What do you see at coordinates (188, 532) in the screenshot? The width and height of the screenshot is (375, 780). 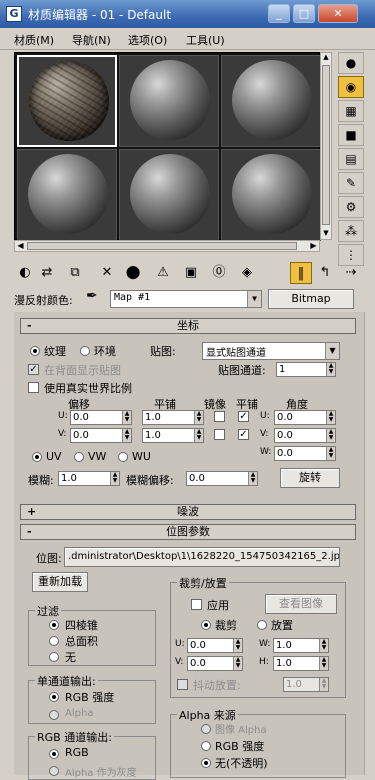 I see `bitmap-rollout-header: - 位图参数` at bounding box center [188, 532].